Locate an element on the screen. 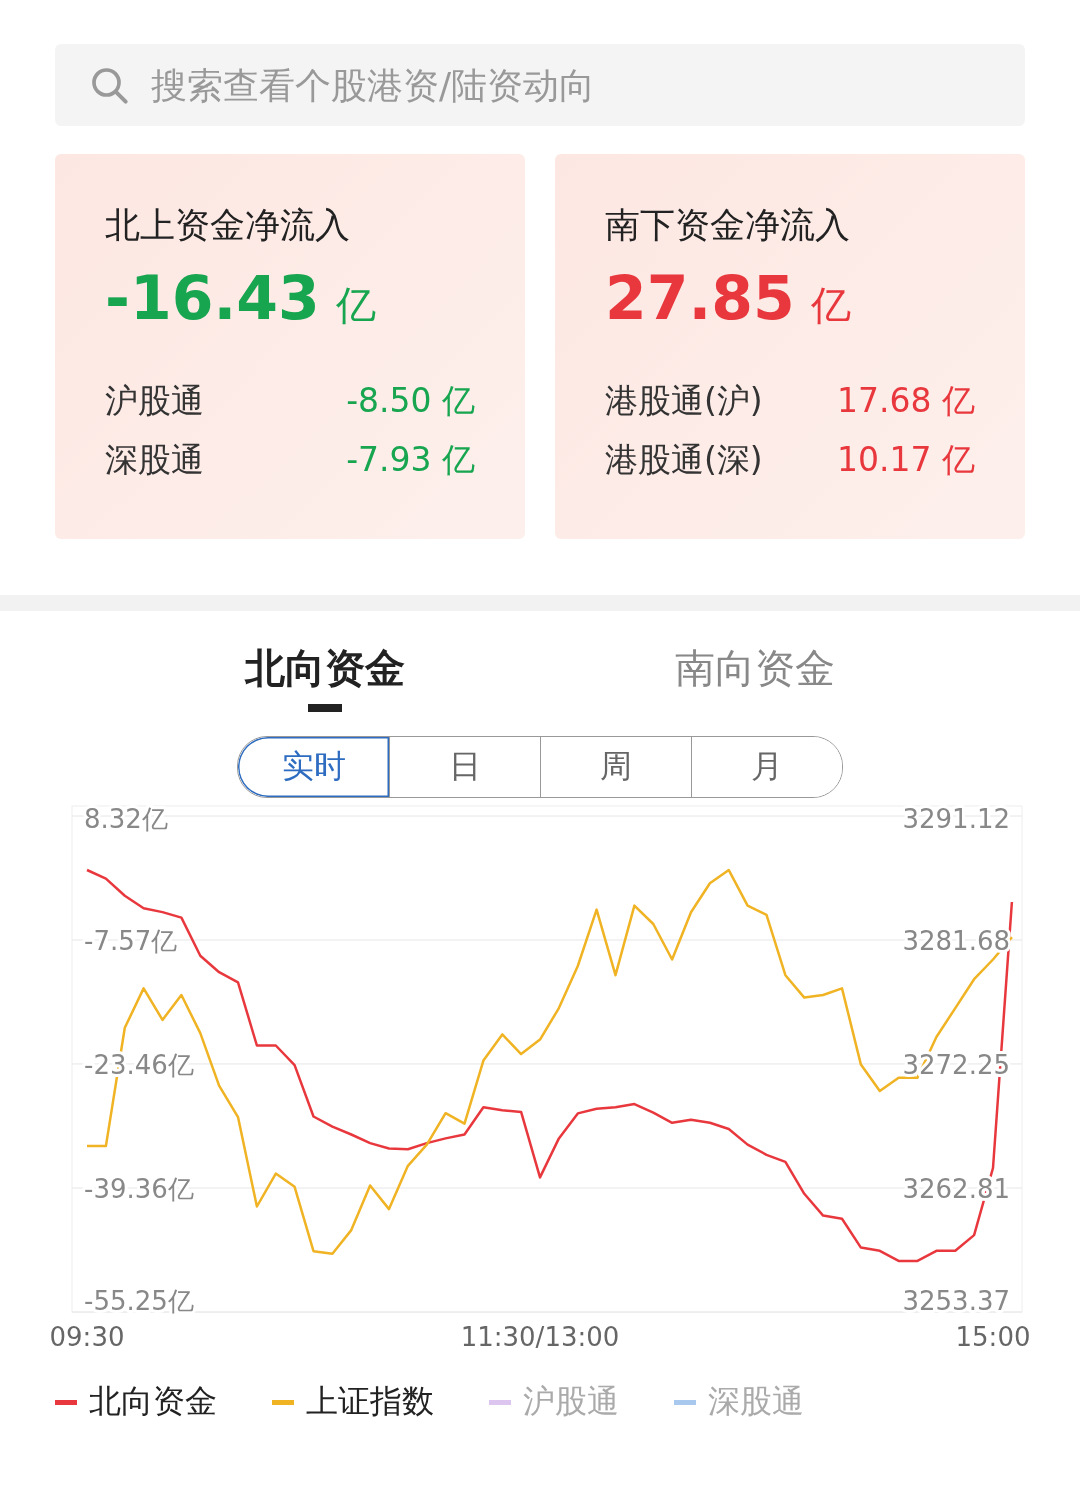 Image resolution: width=1080 pixels, height=1506 pixels. channel-label: 沪股通 is located at coordinates (154, 401).